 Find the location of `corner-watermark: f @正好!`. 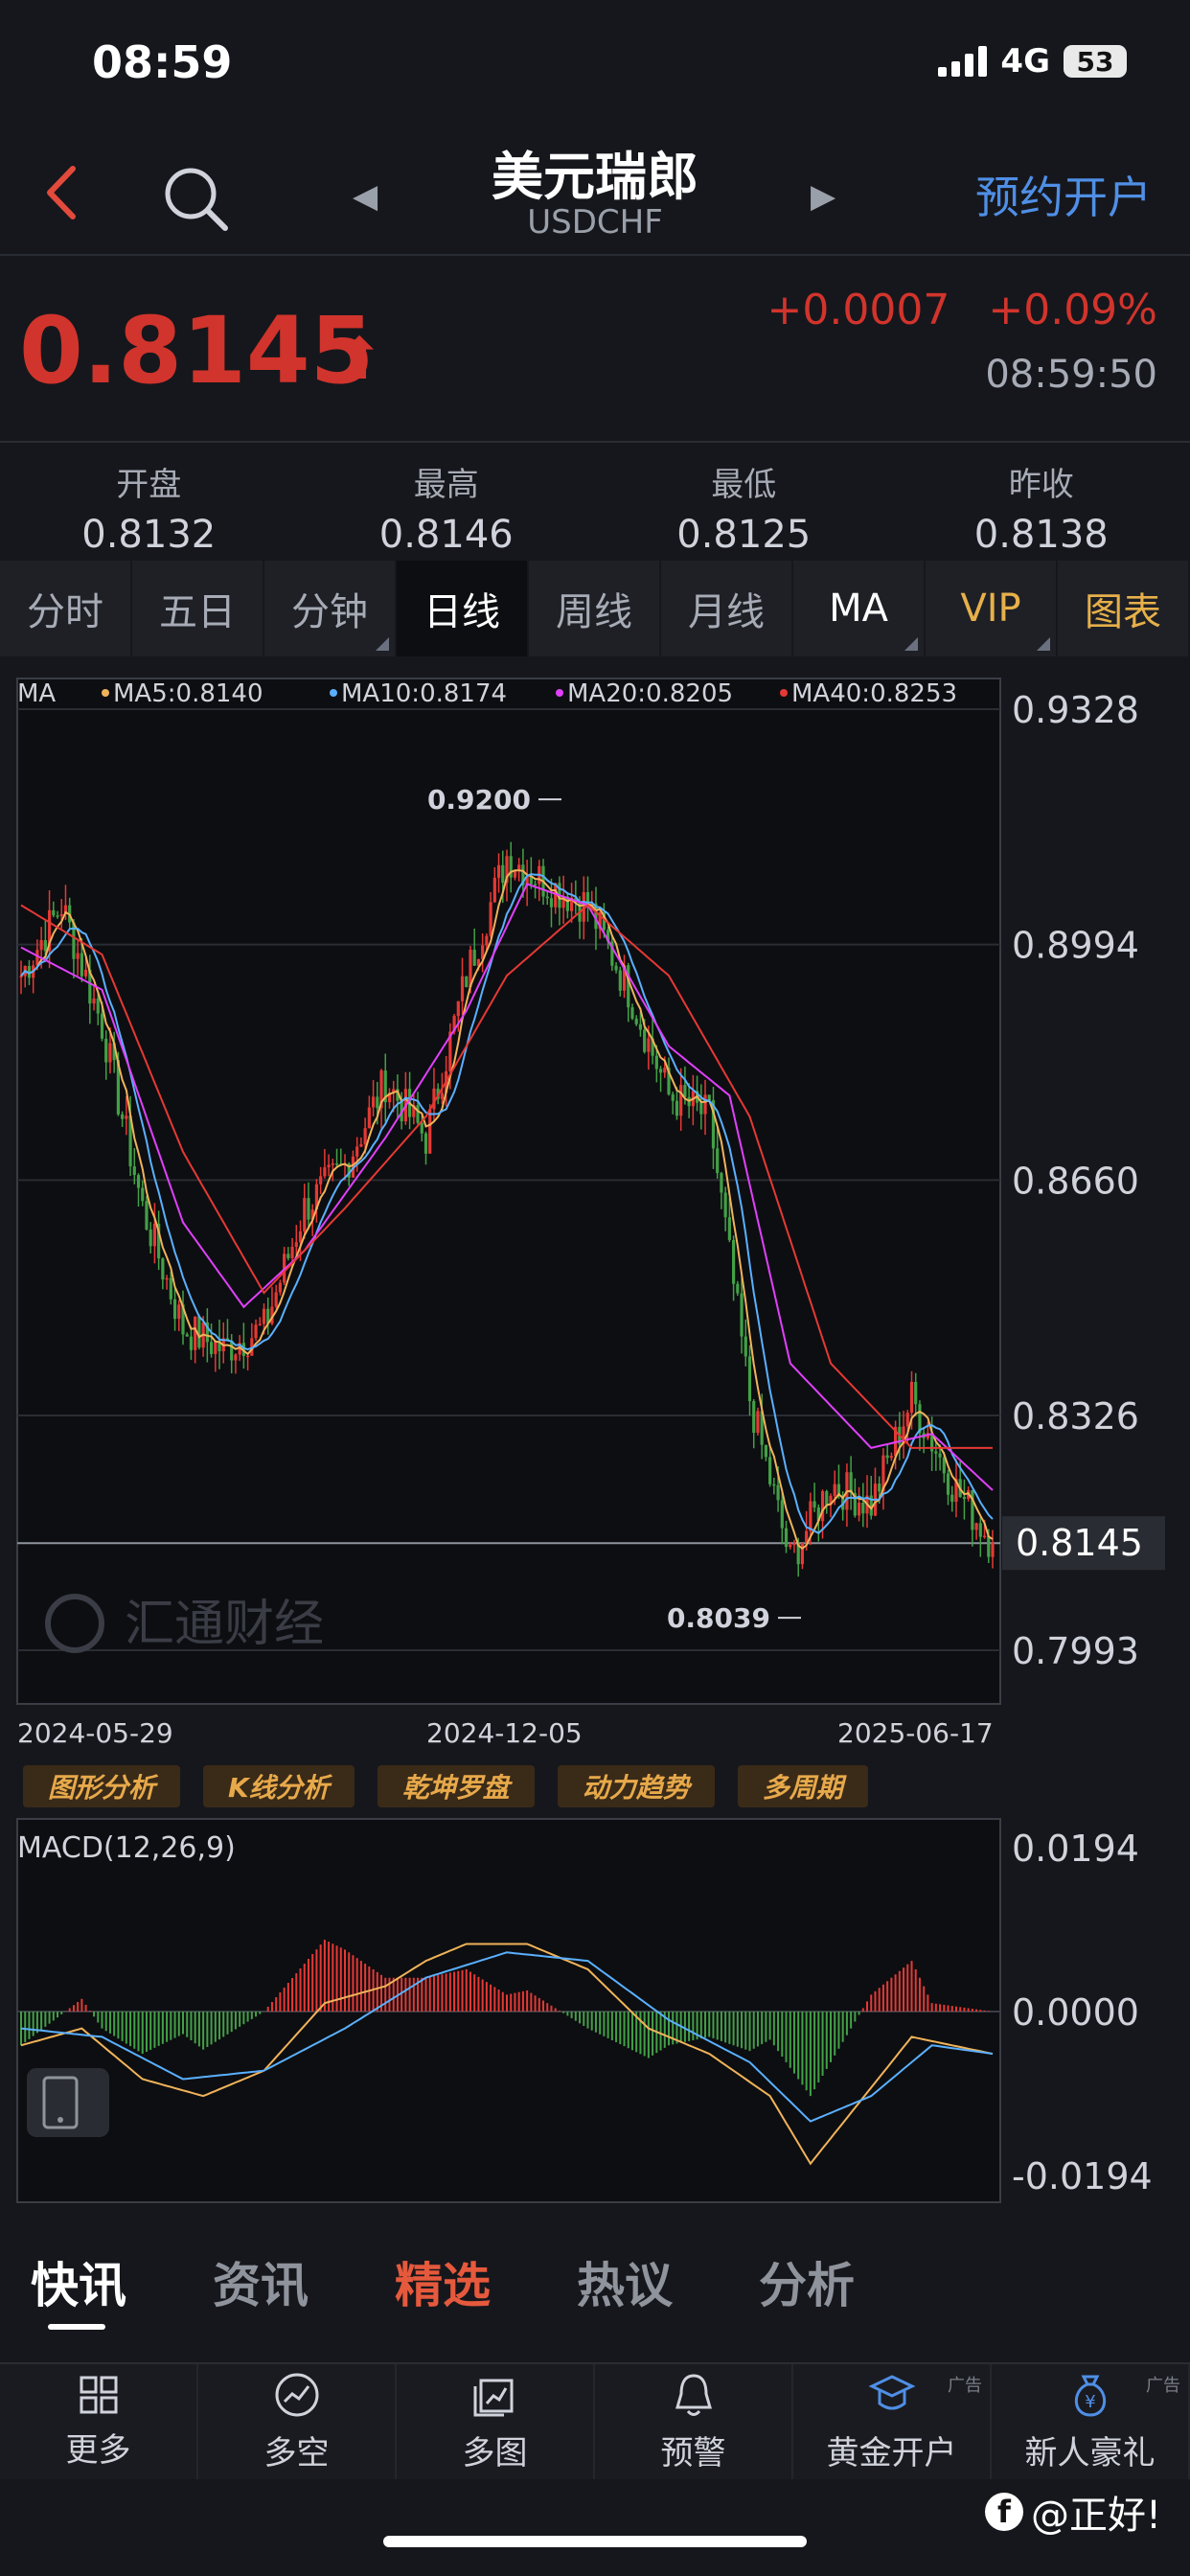

corner-watermark: f @正好! is located at coordinates (1072, 2512).